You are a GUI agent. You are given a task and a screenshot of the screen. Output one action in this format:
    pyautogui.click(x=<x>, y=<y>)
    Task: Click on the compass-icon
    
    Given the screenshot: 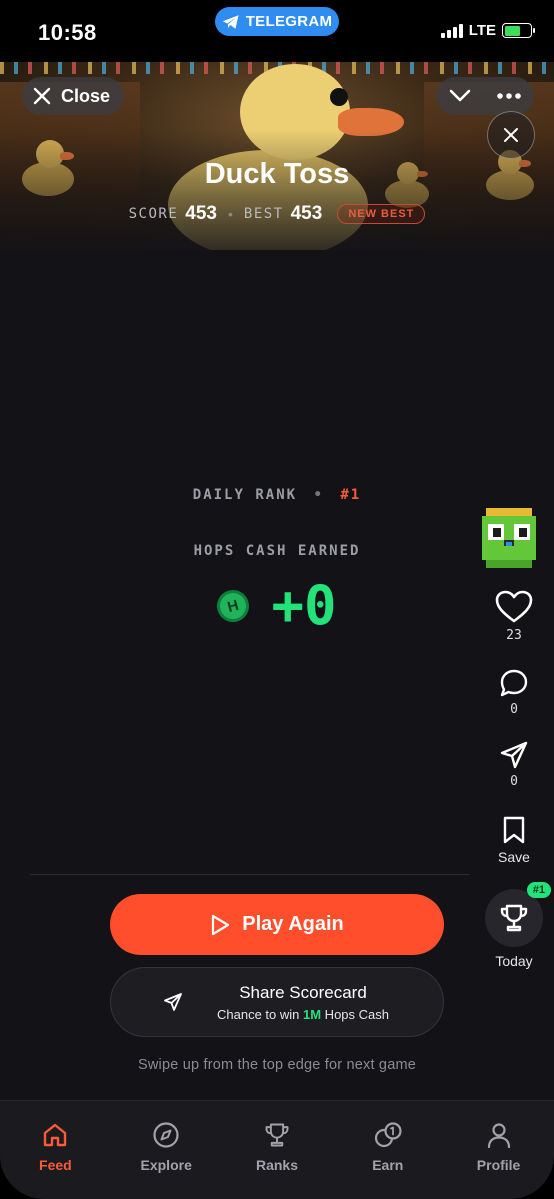 What is the action you would take?
    pyautogui.click(x=166, y=1135)
    